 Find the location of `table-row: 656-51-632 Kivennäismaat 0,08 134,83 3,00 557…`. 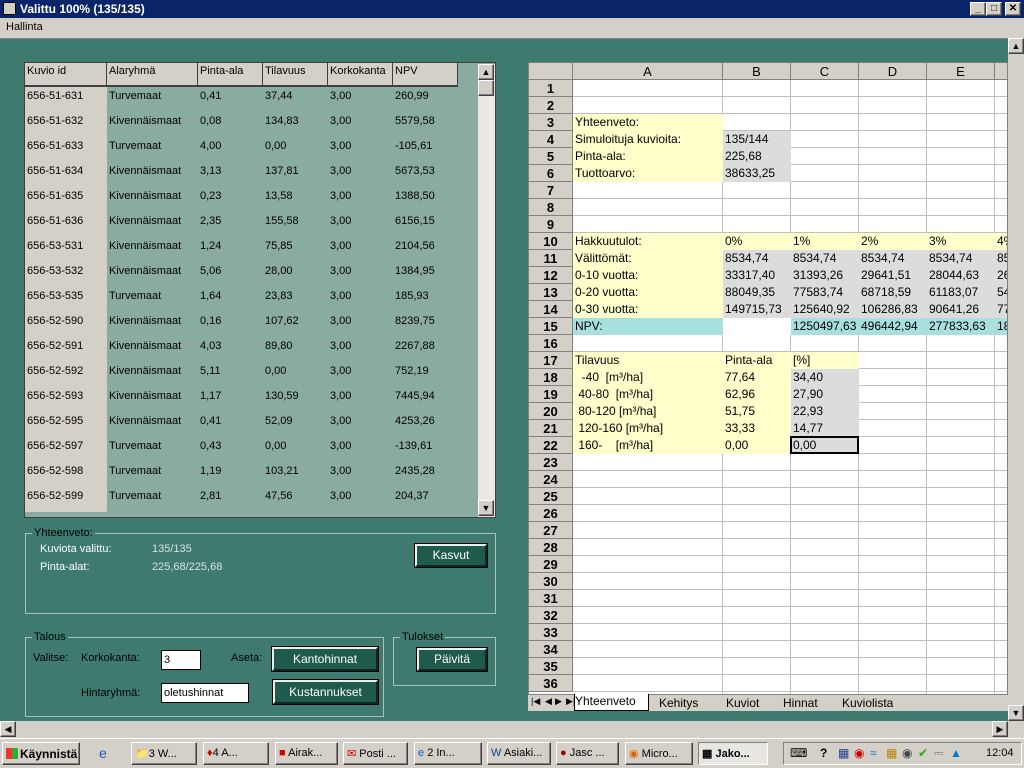

table-row: 656-51-632 Kivennäismaat 0,08 134,83 3,00 557… is located at coordinates (241, 124).